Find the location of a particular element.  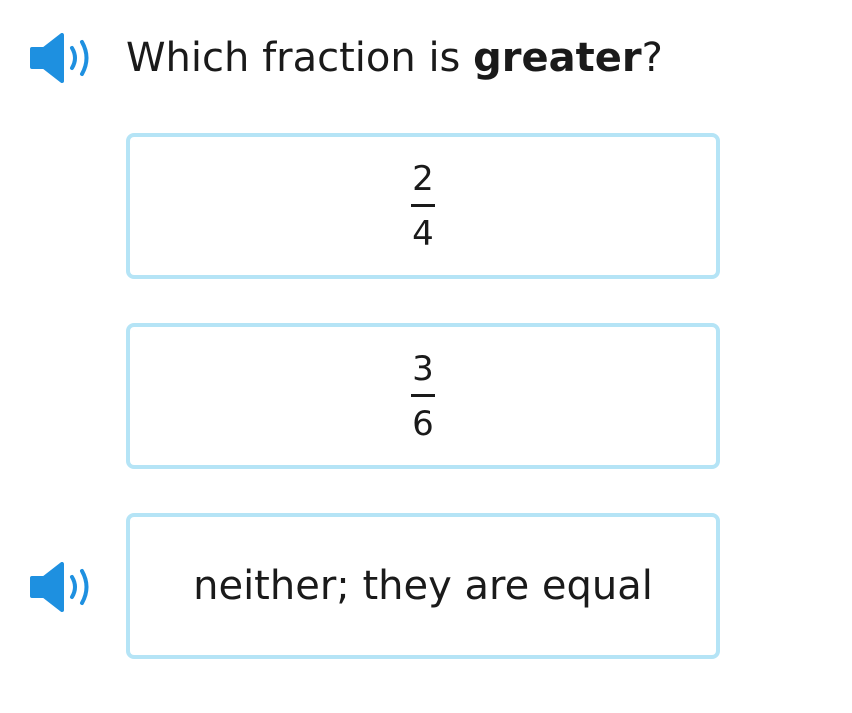

answer-choice-1: 2 4 is located at coordinates (423, 206).